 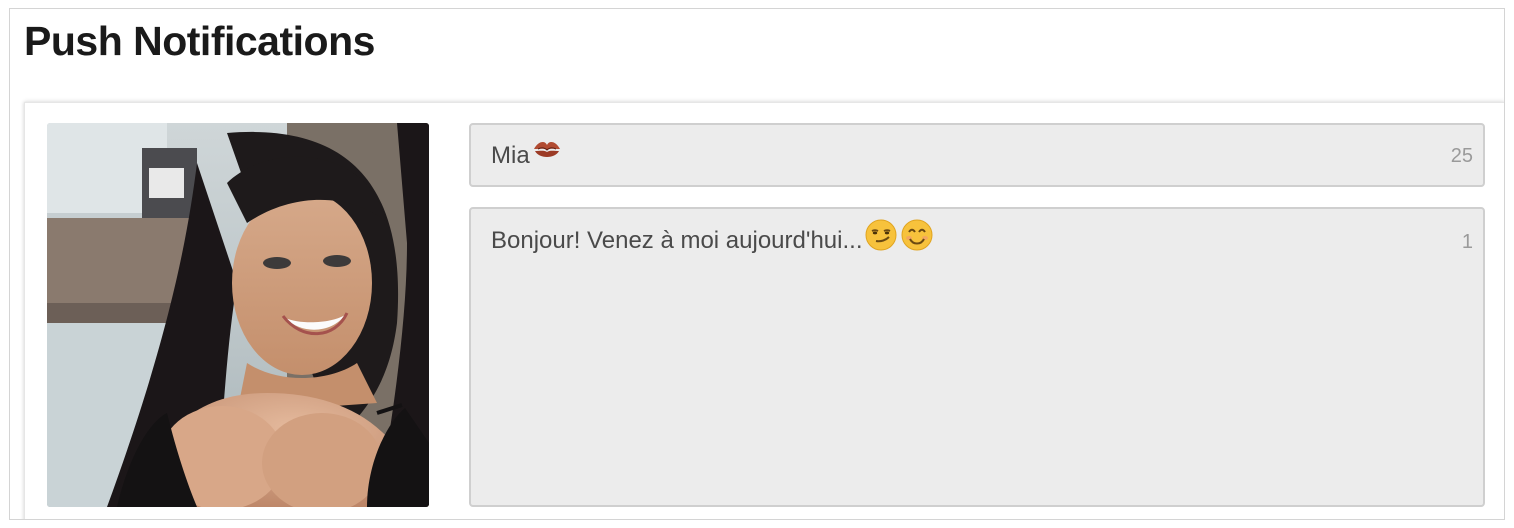 What do you see at coordinates (1461, 156) in the screenshot?
I see `title-character-counter: 25` at bounding box center [1461, 156].